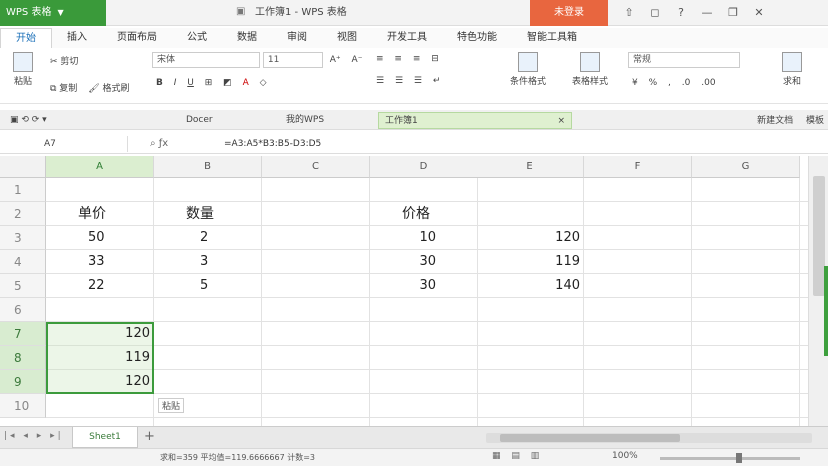 This screenshot has width=828, height=466. What do you see at coordinates (347, 38) in the screenshot?
I see `tab-view: 视图` at bounding box center [347, 38].